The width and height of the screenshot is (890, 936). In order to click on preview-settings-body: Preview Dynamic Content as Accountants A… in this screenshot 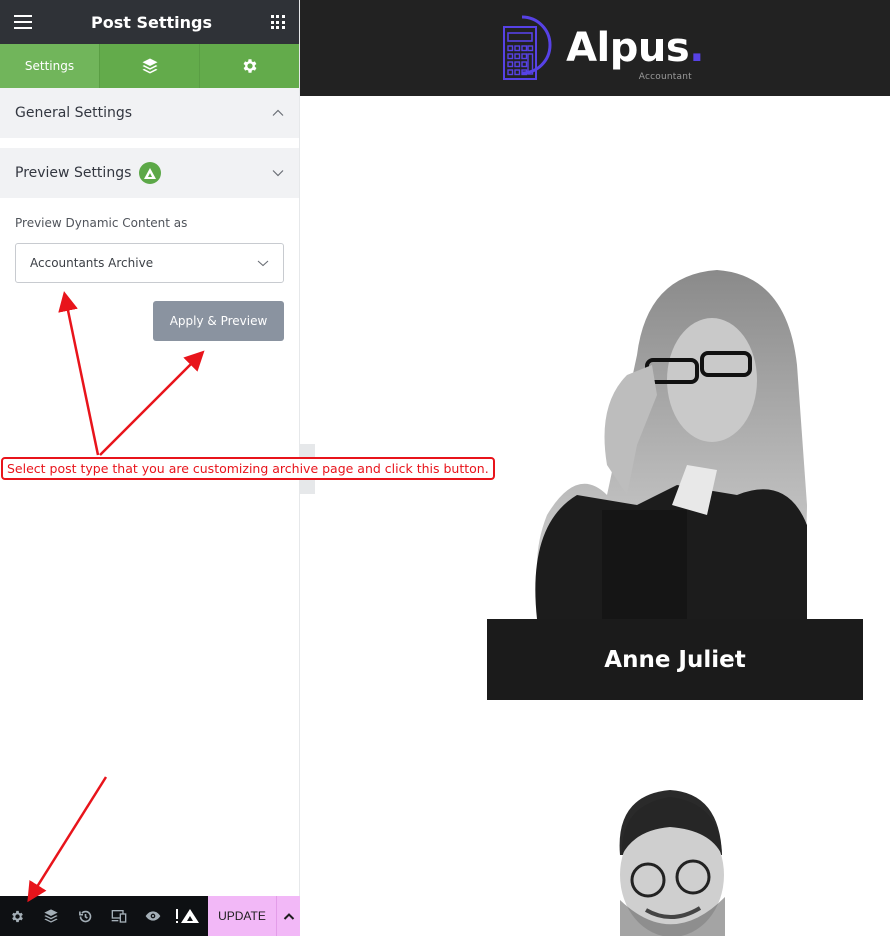, I will do `click(149, 269)`.